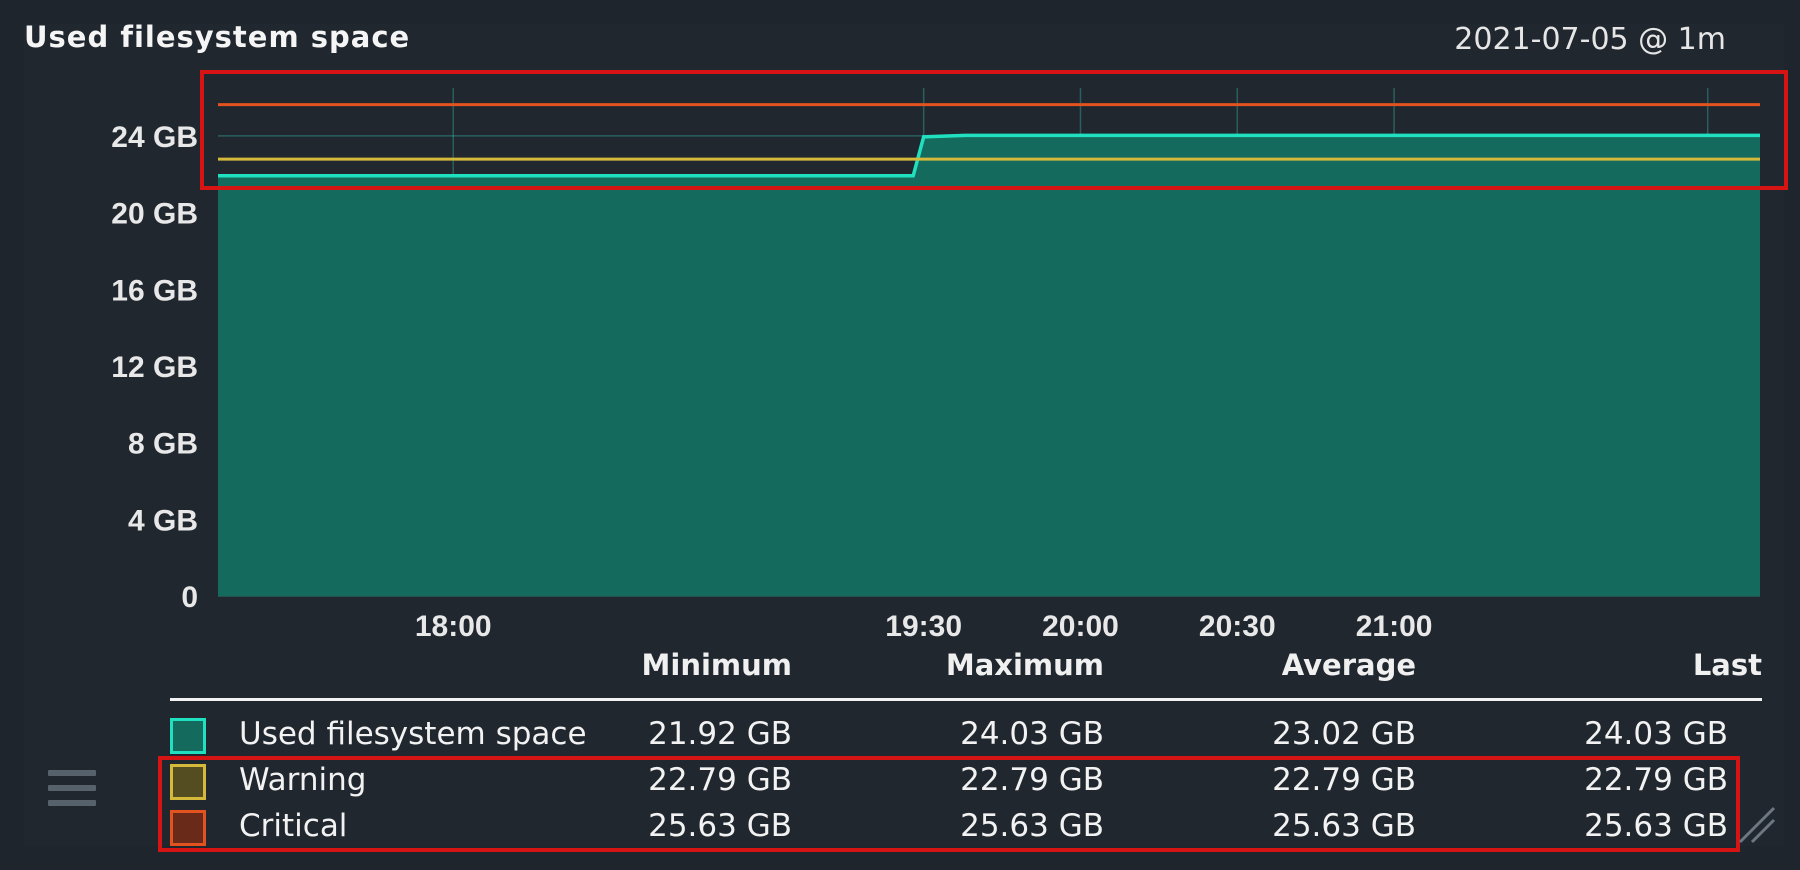 This screenshot has width=1800, height=870. Describe the element at coordinates (994, 130) in the screenshot. I see `threshold-highlight-box` at that location.